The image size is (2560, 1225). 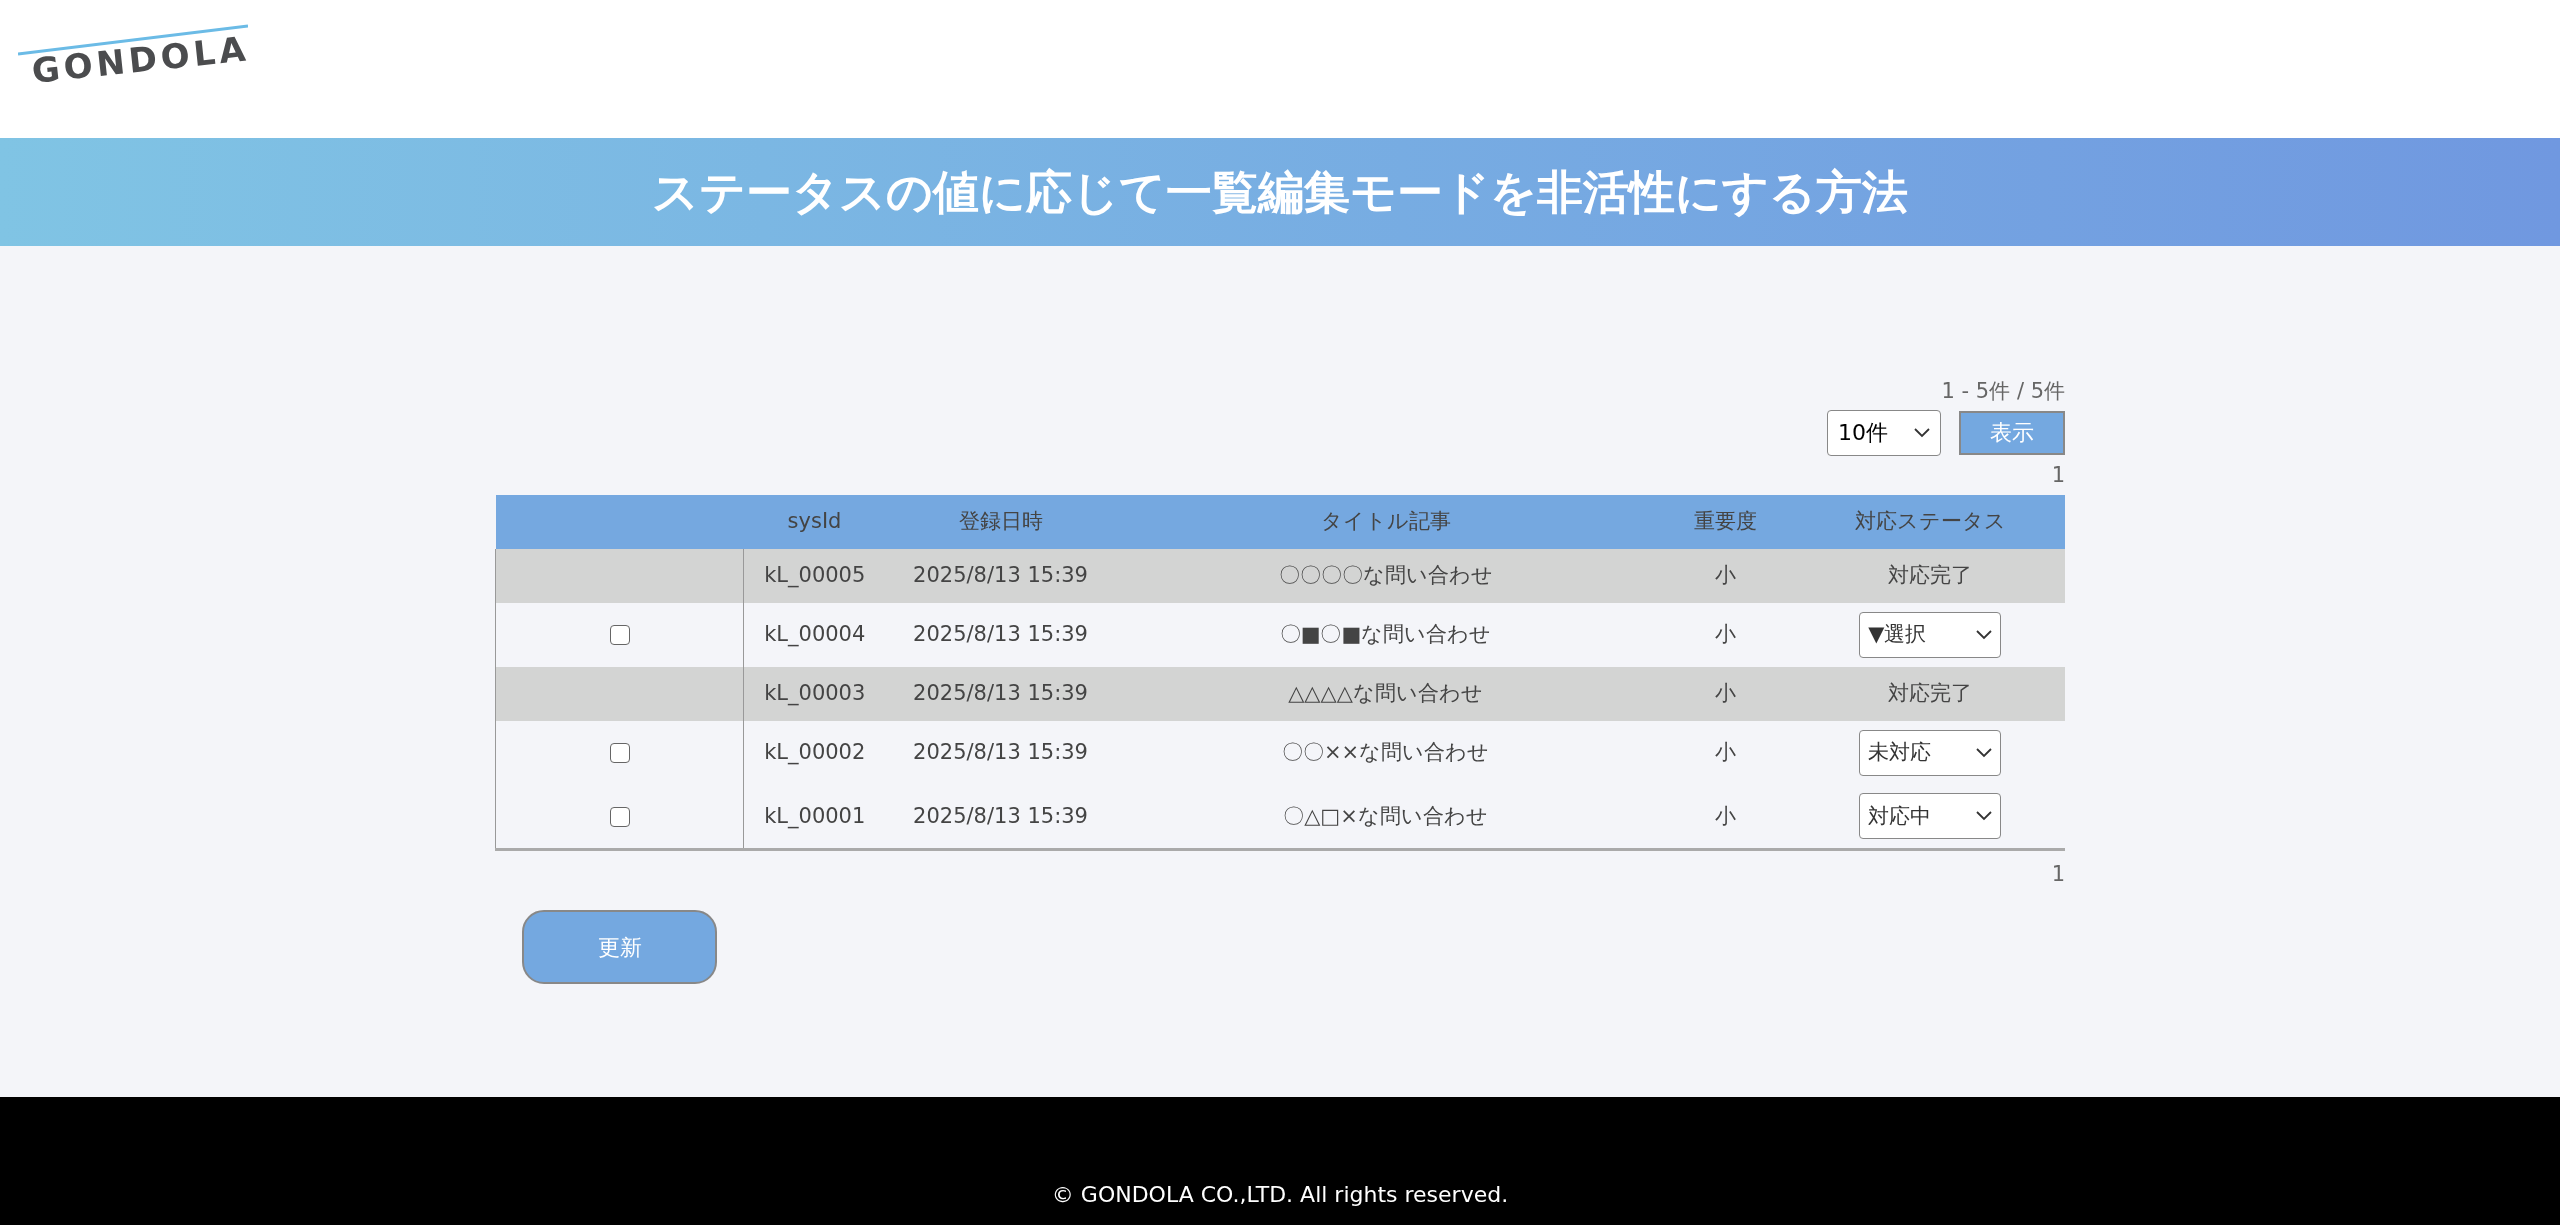 I want to click on column-header: sysId, so click(x=814, y=522).